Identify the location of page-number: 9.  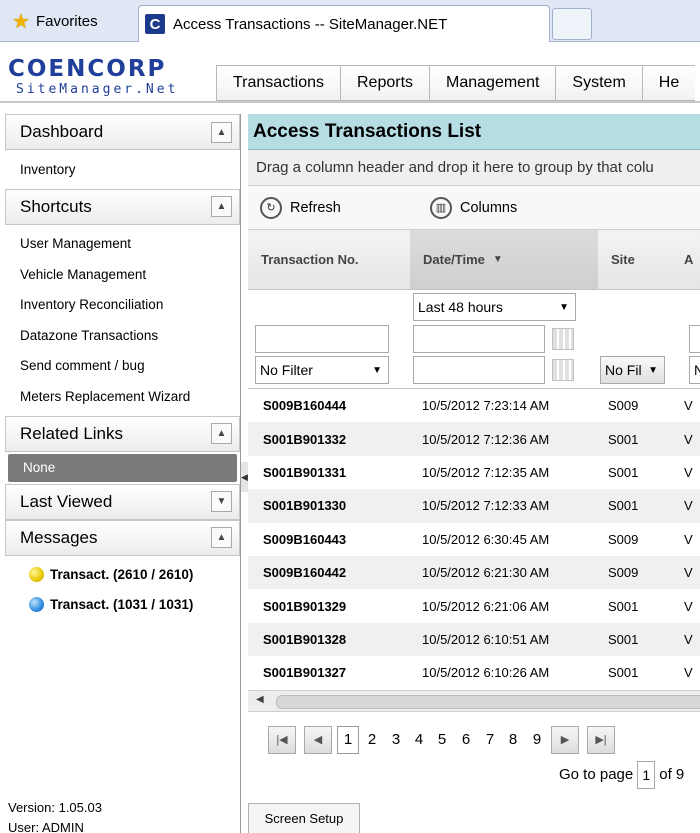
(537, 740).